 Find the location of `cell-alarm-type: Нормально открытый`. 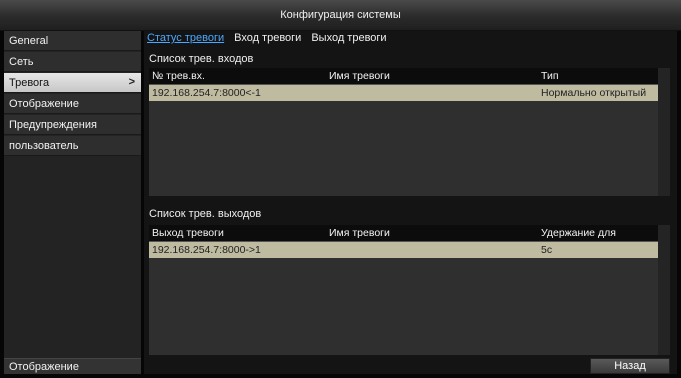

cell-alarm-type: Нормально открытый is located at coordinates (594, 93).